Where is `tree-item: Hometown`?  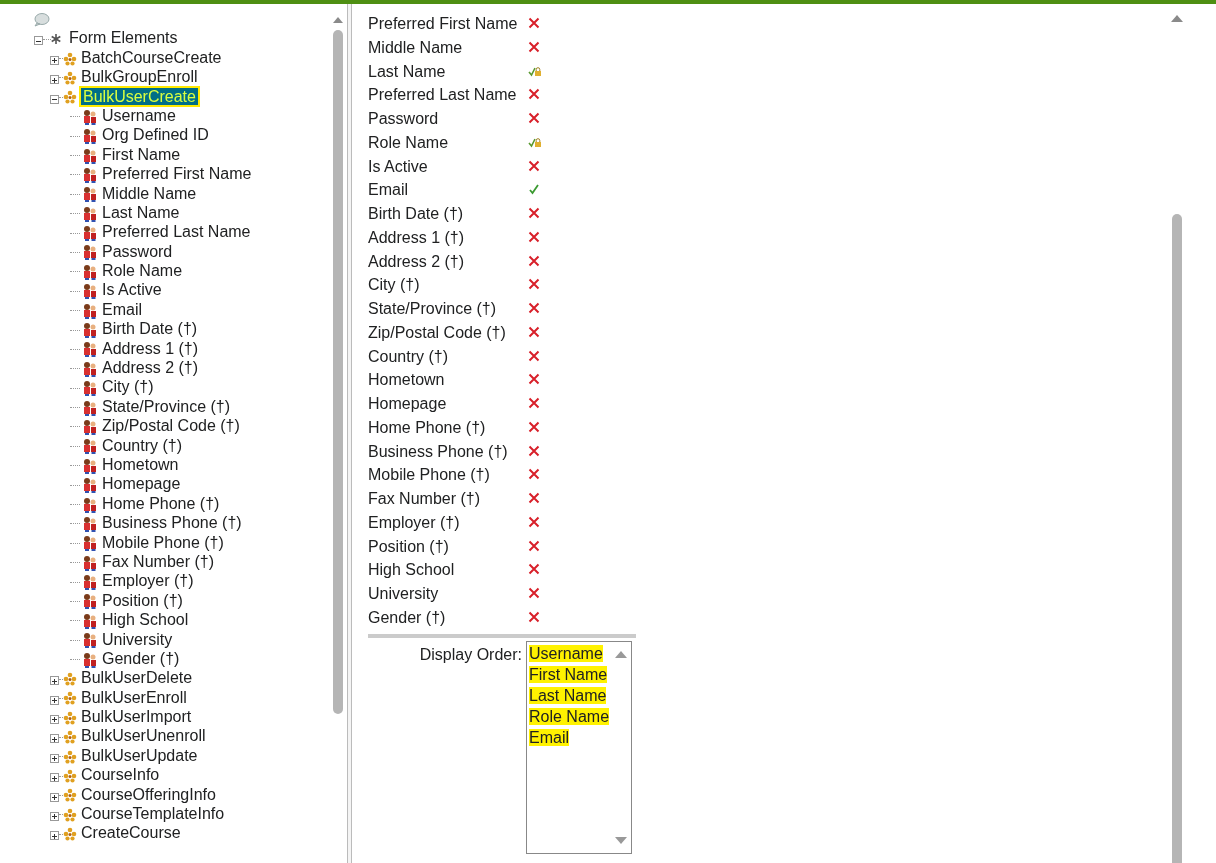
tree-item: Hometown is located at coordinates (140, 464).